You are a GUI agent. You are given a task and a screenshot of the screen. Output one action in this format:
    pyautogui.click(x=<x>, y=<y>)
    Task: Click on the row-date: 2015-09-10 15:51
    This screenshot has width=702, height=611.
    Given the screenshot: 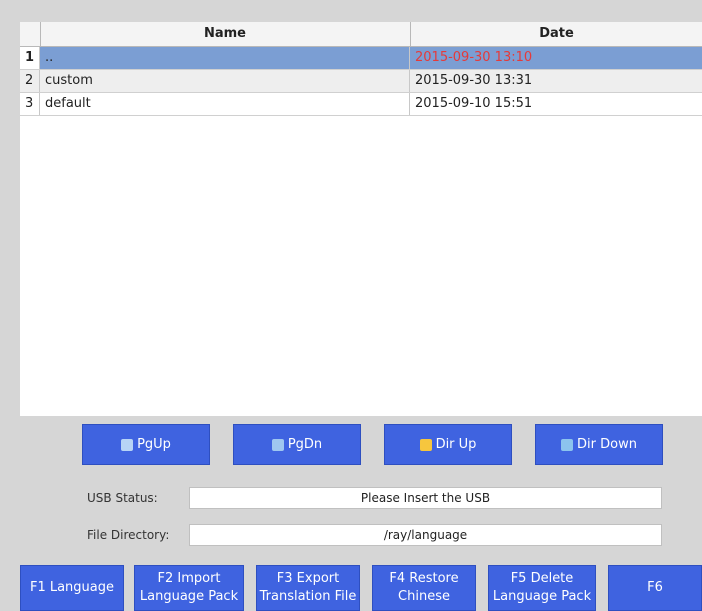 What is the action you would take?
    pyautogui.click(x=474, y=103)
    